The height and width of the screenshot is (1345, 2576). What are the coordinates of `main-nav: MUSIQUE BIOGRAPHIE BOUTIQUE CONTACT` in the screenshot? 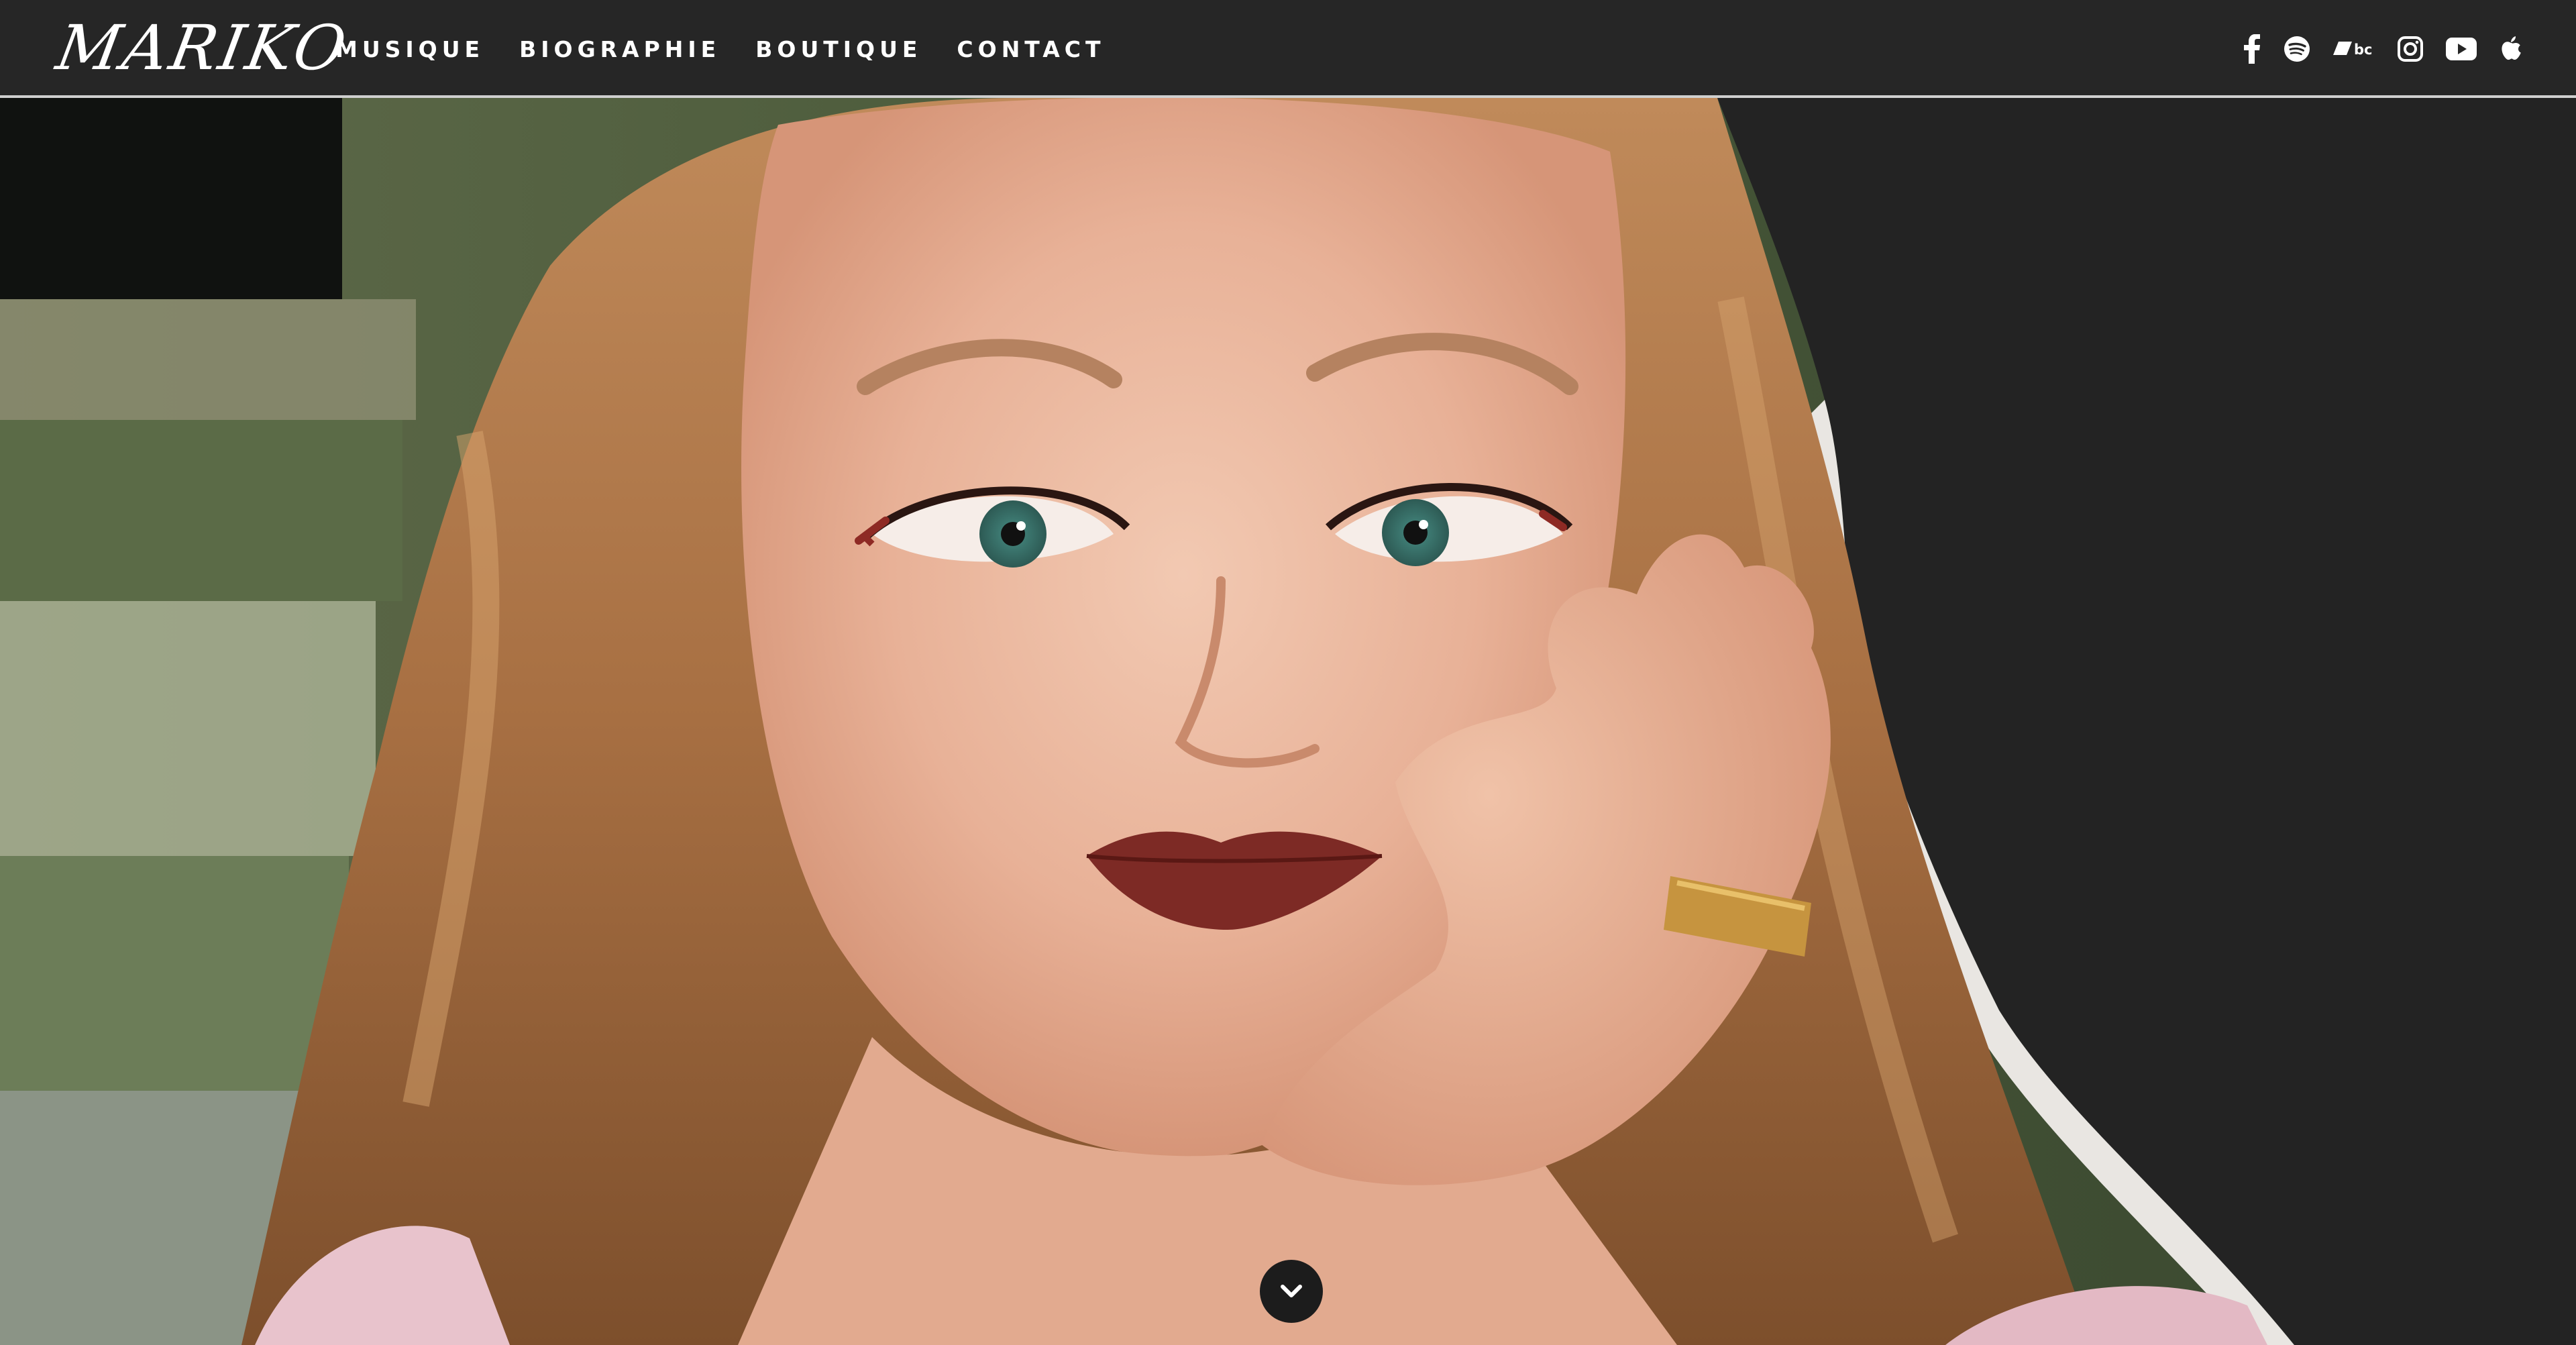 It's located at (737, 49).